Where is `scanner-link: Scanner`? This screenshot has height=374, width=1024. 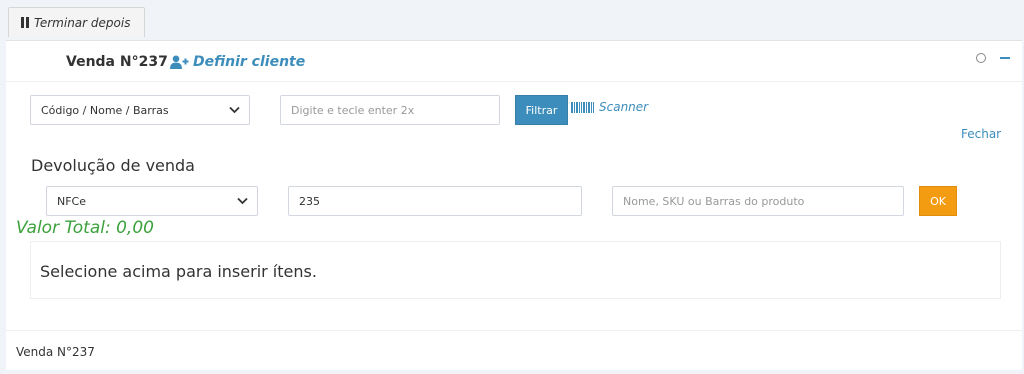 scanner-link: Scanner is located at coordinates (609, 107).